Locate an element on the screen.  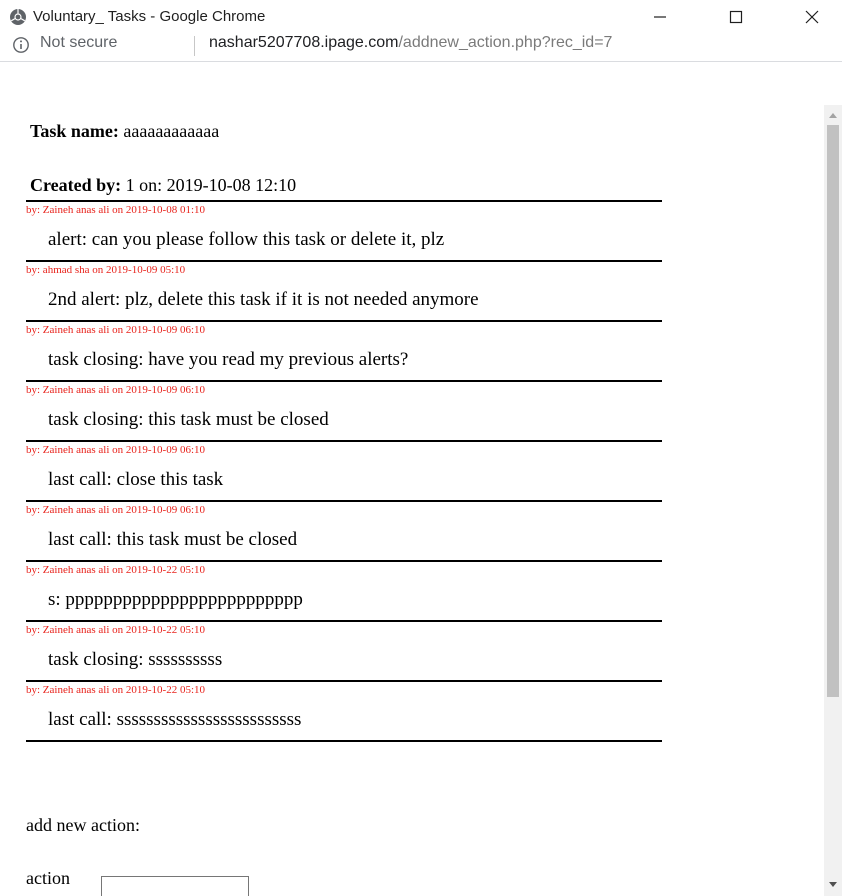
scrollbar-thumb is located at coordinates (833, 411).